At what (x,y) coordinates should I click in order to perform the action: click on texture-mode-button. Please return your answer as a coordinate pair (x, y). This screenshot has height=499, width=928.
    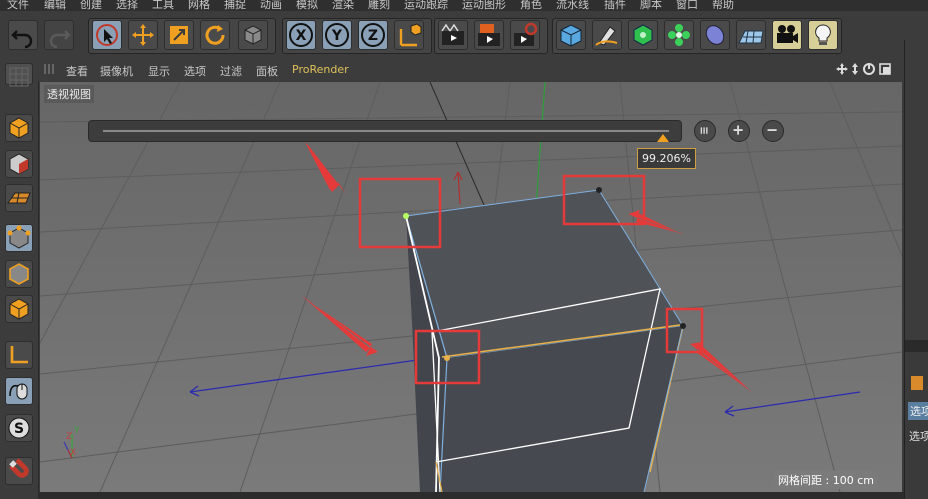
    Looking at the image, I should click on (19, 164).